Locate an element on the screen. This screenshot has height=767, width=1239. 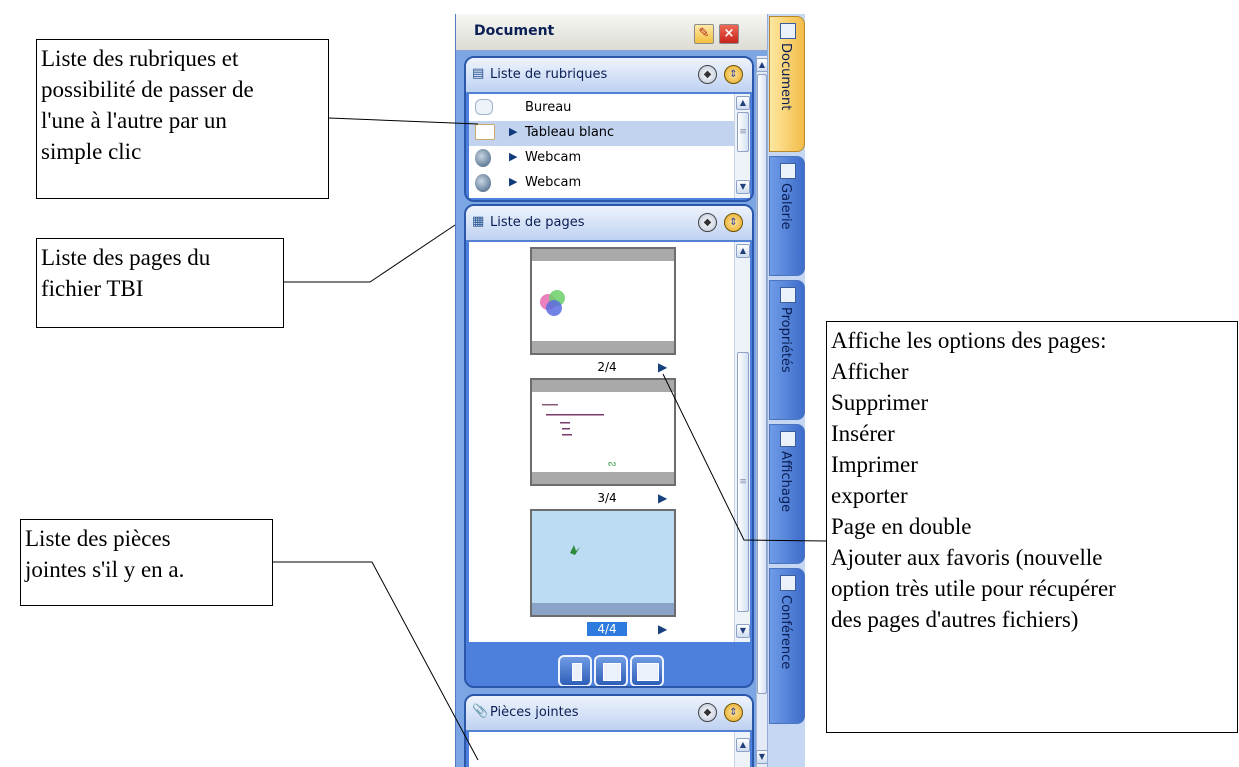
leader-pages is located at coordinates (370, 253).